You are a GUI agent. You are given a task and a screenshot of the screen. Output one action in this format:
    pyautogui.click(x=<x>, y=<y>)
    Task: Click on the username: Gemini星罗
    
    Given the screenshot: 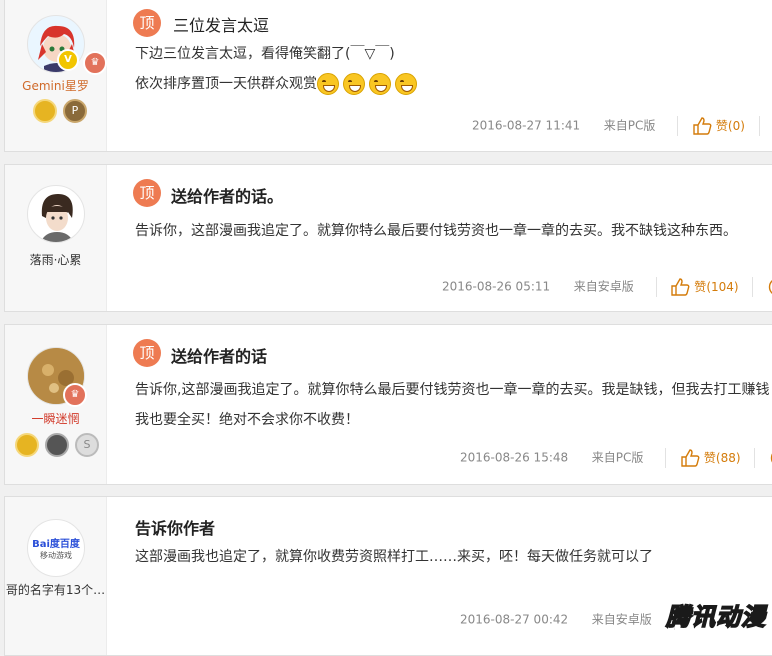 What is the action you would take?
    pyautogui.click(x=55, y=85)
    